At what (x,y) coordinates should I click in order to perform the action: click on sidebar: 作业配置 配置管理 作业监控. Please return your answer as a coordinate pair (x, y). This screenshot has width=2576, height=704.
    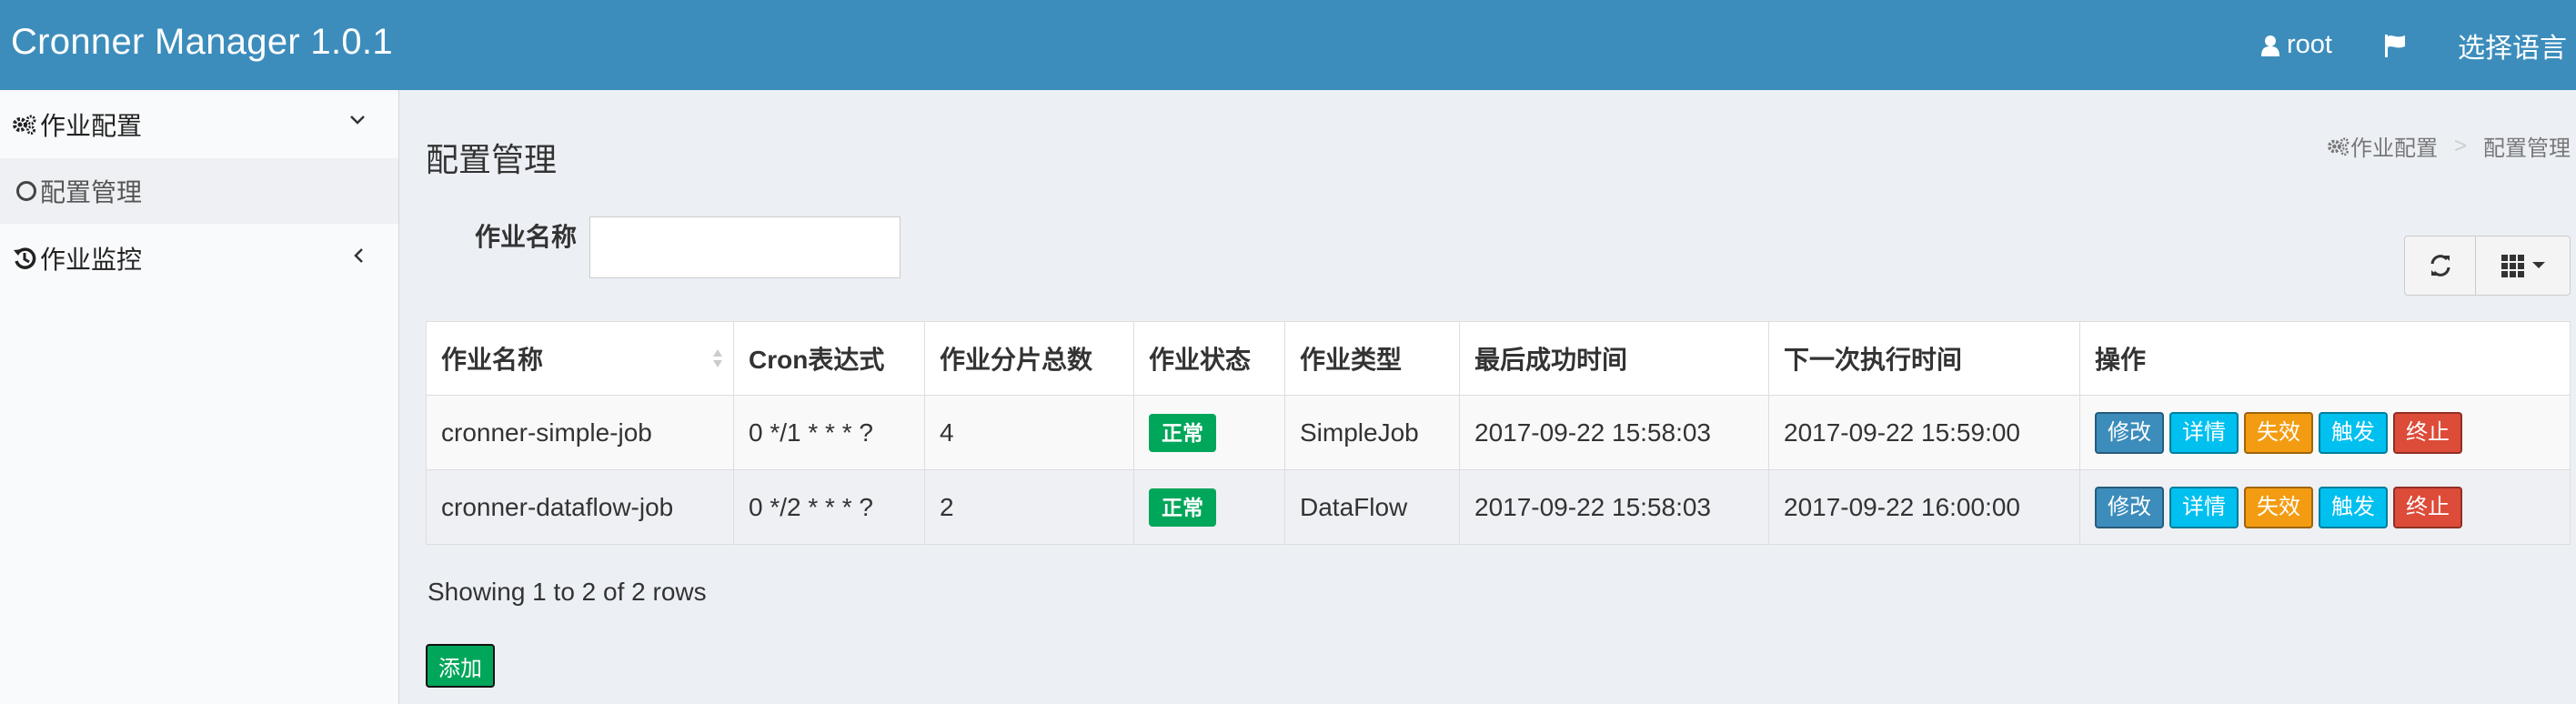
    Looking at the image, I should click on (199, 397).